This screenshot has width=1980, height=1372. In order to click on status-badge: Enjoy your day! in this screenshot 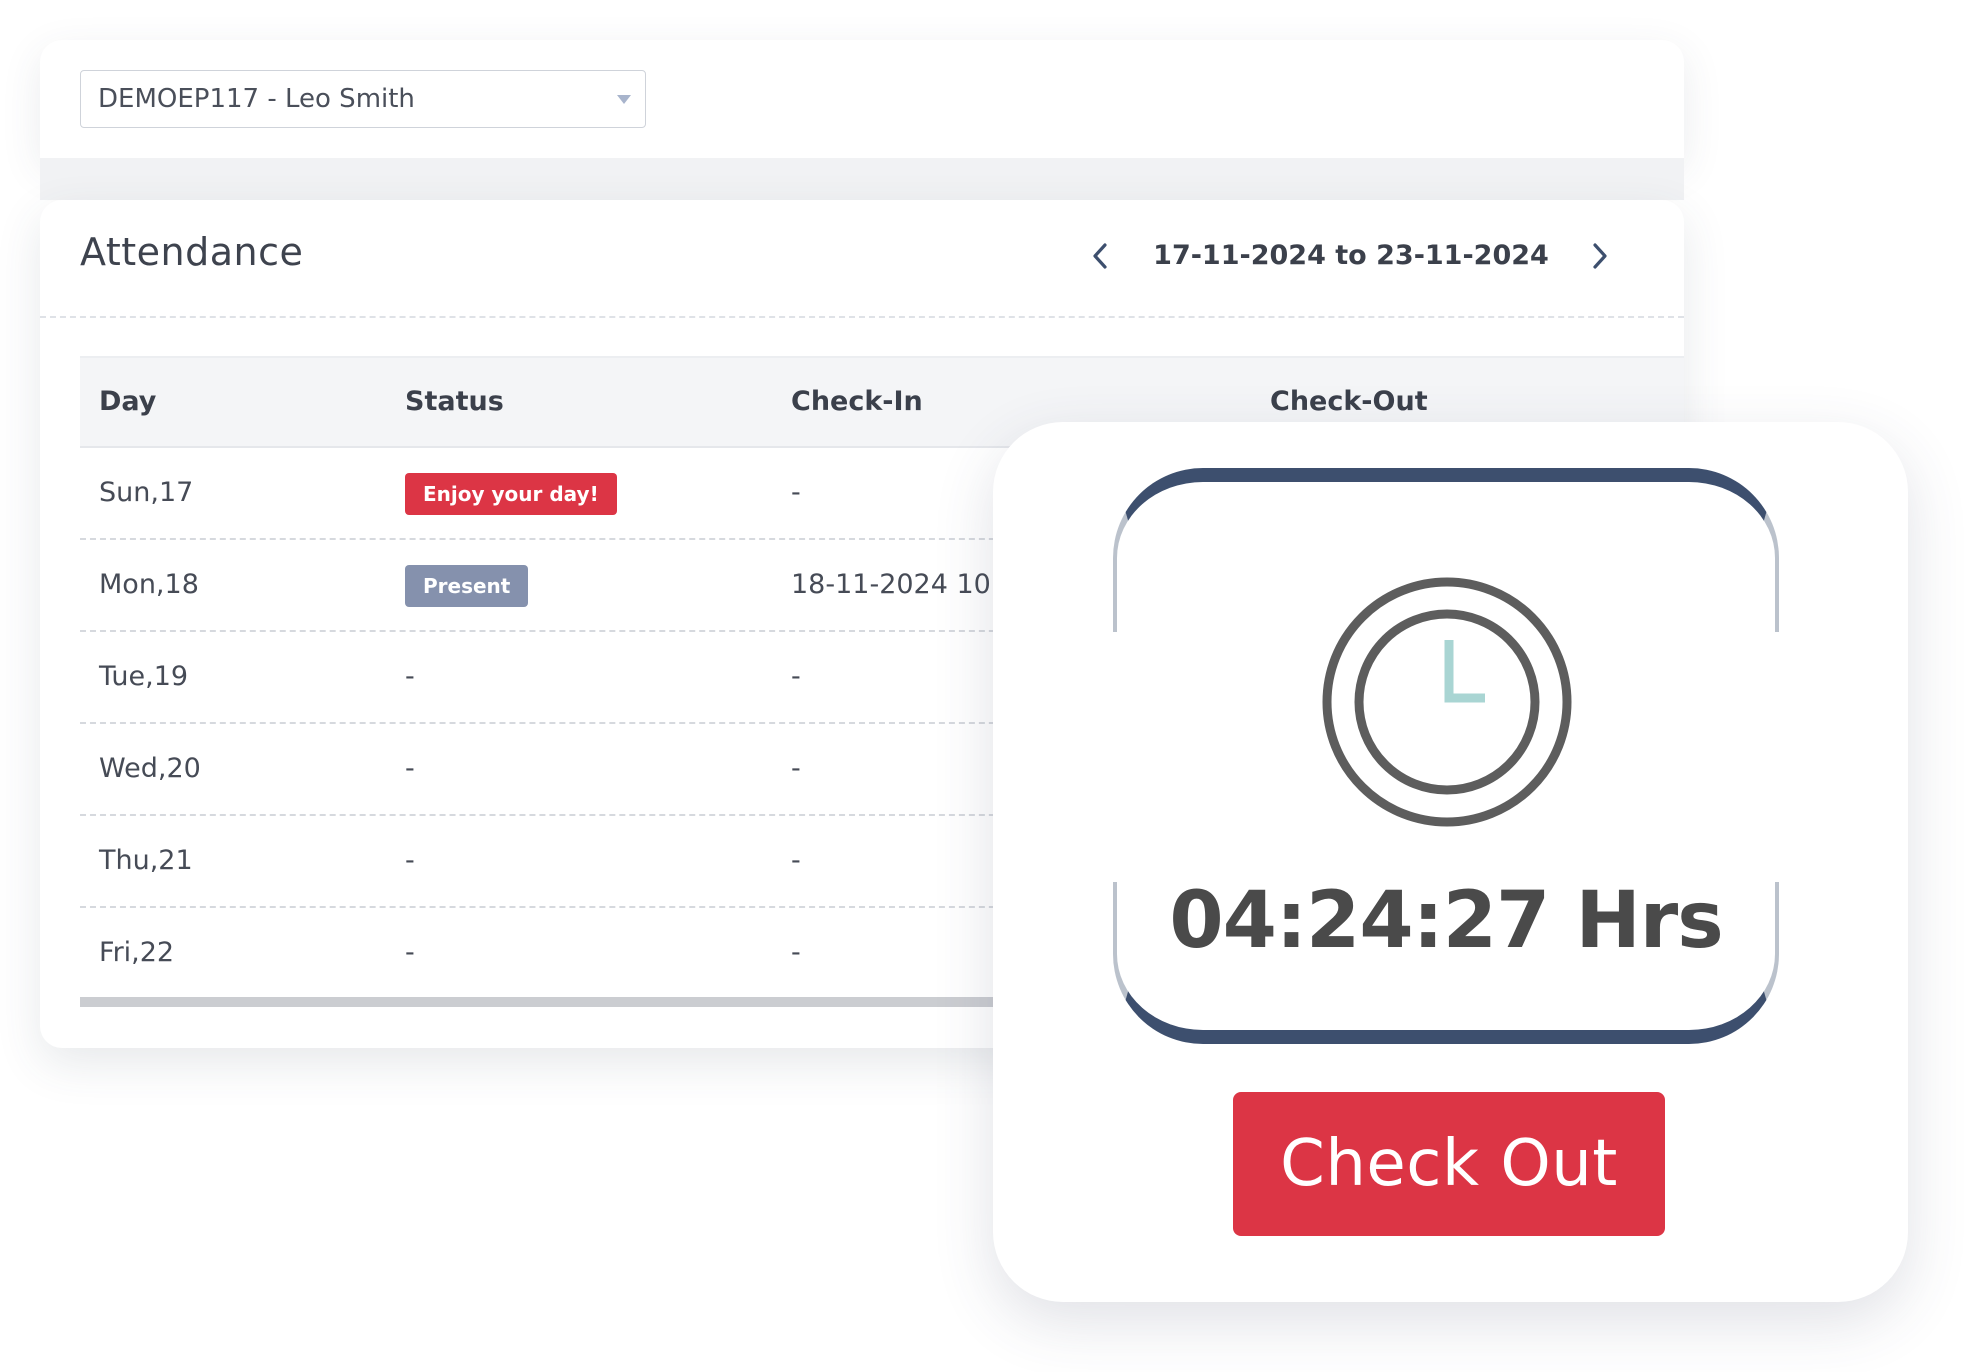, I will do `click(511, 494)`.